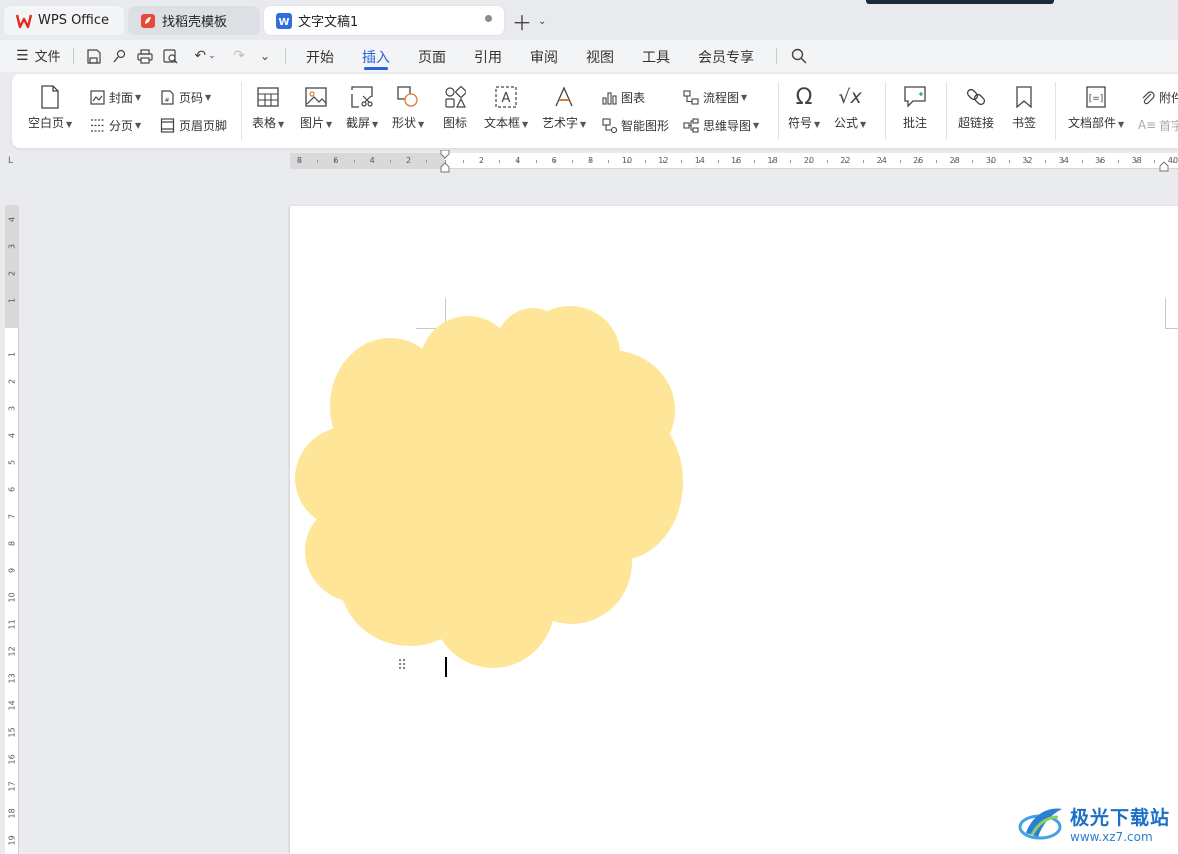 The height and width of the screenshot is (854, 1178). Describe the element at coordinates (362, 107) in the screenshot. I see `screenshot-button: 截屏 ▼` at that location.